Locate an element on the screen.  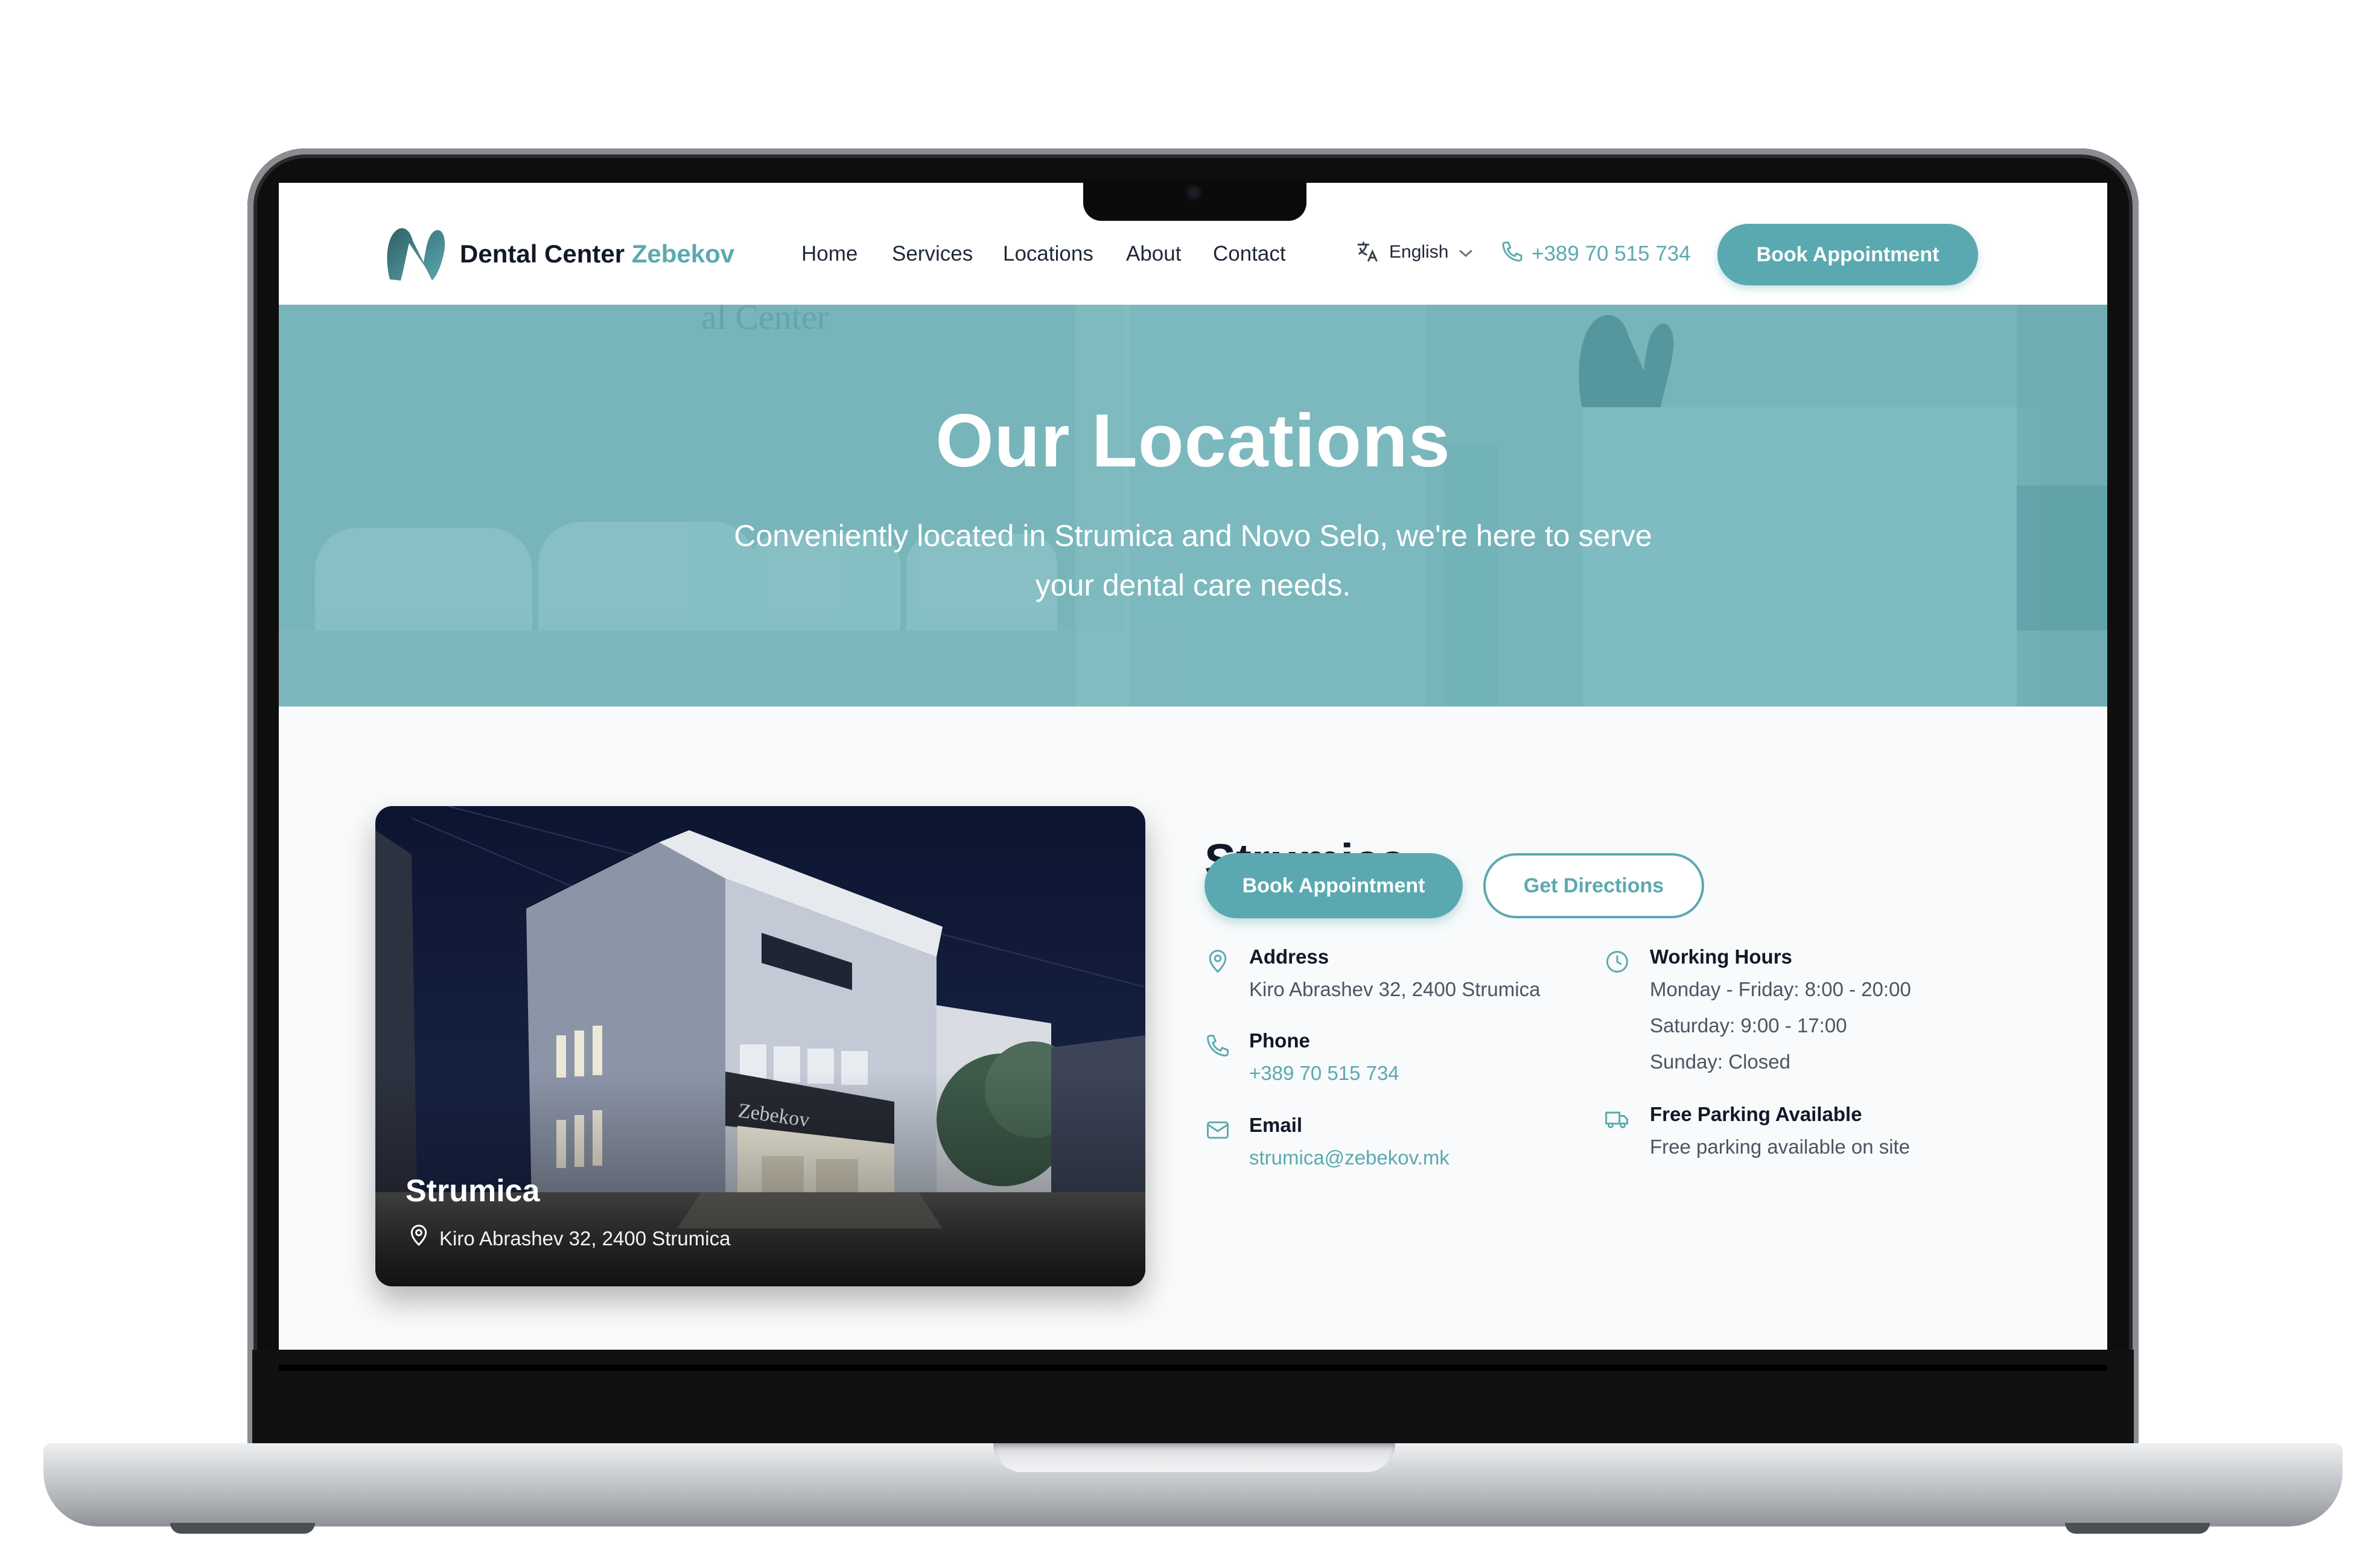
location-photo-card: Zebekov St is located at coordinates (760, 1046).